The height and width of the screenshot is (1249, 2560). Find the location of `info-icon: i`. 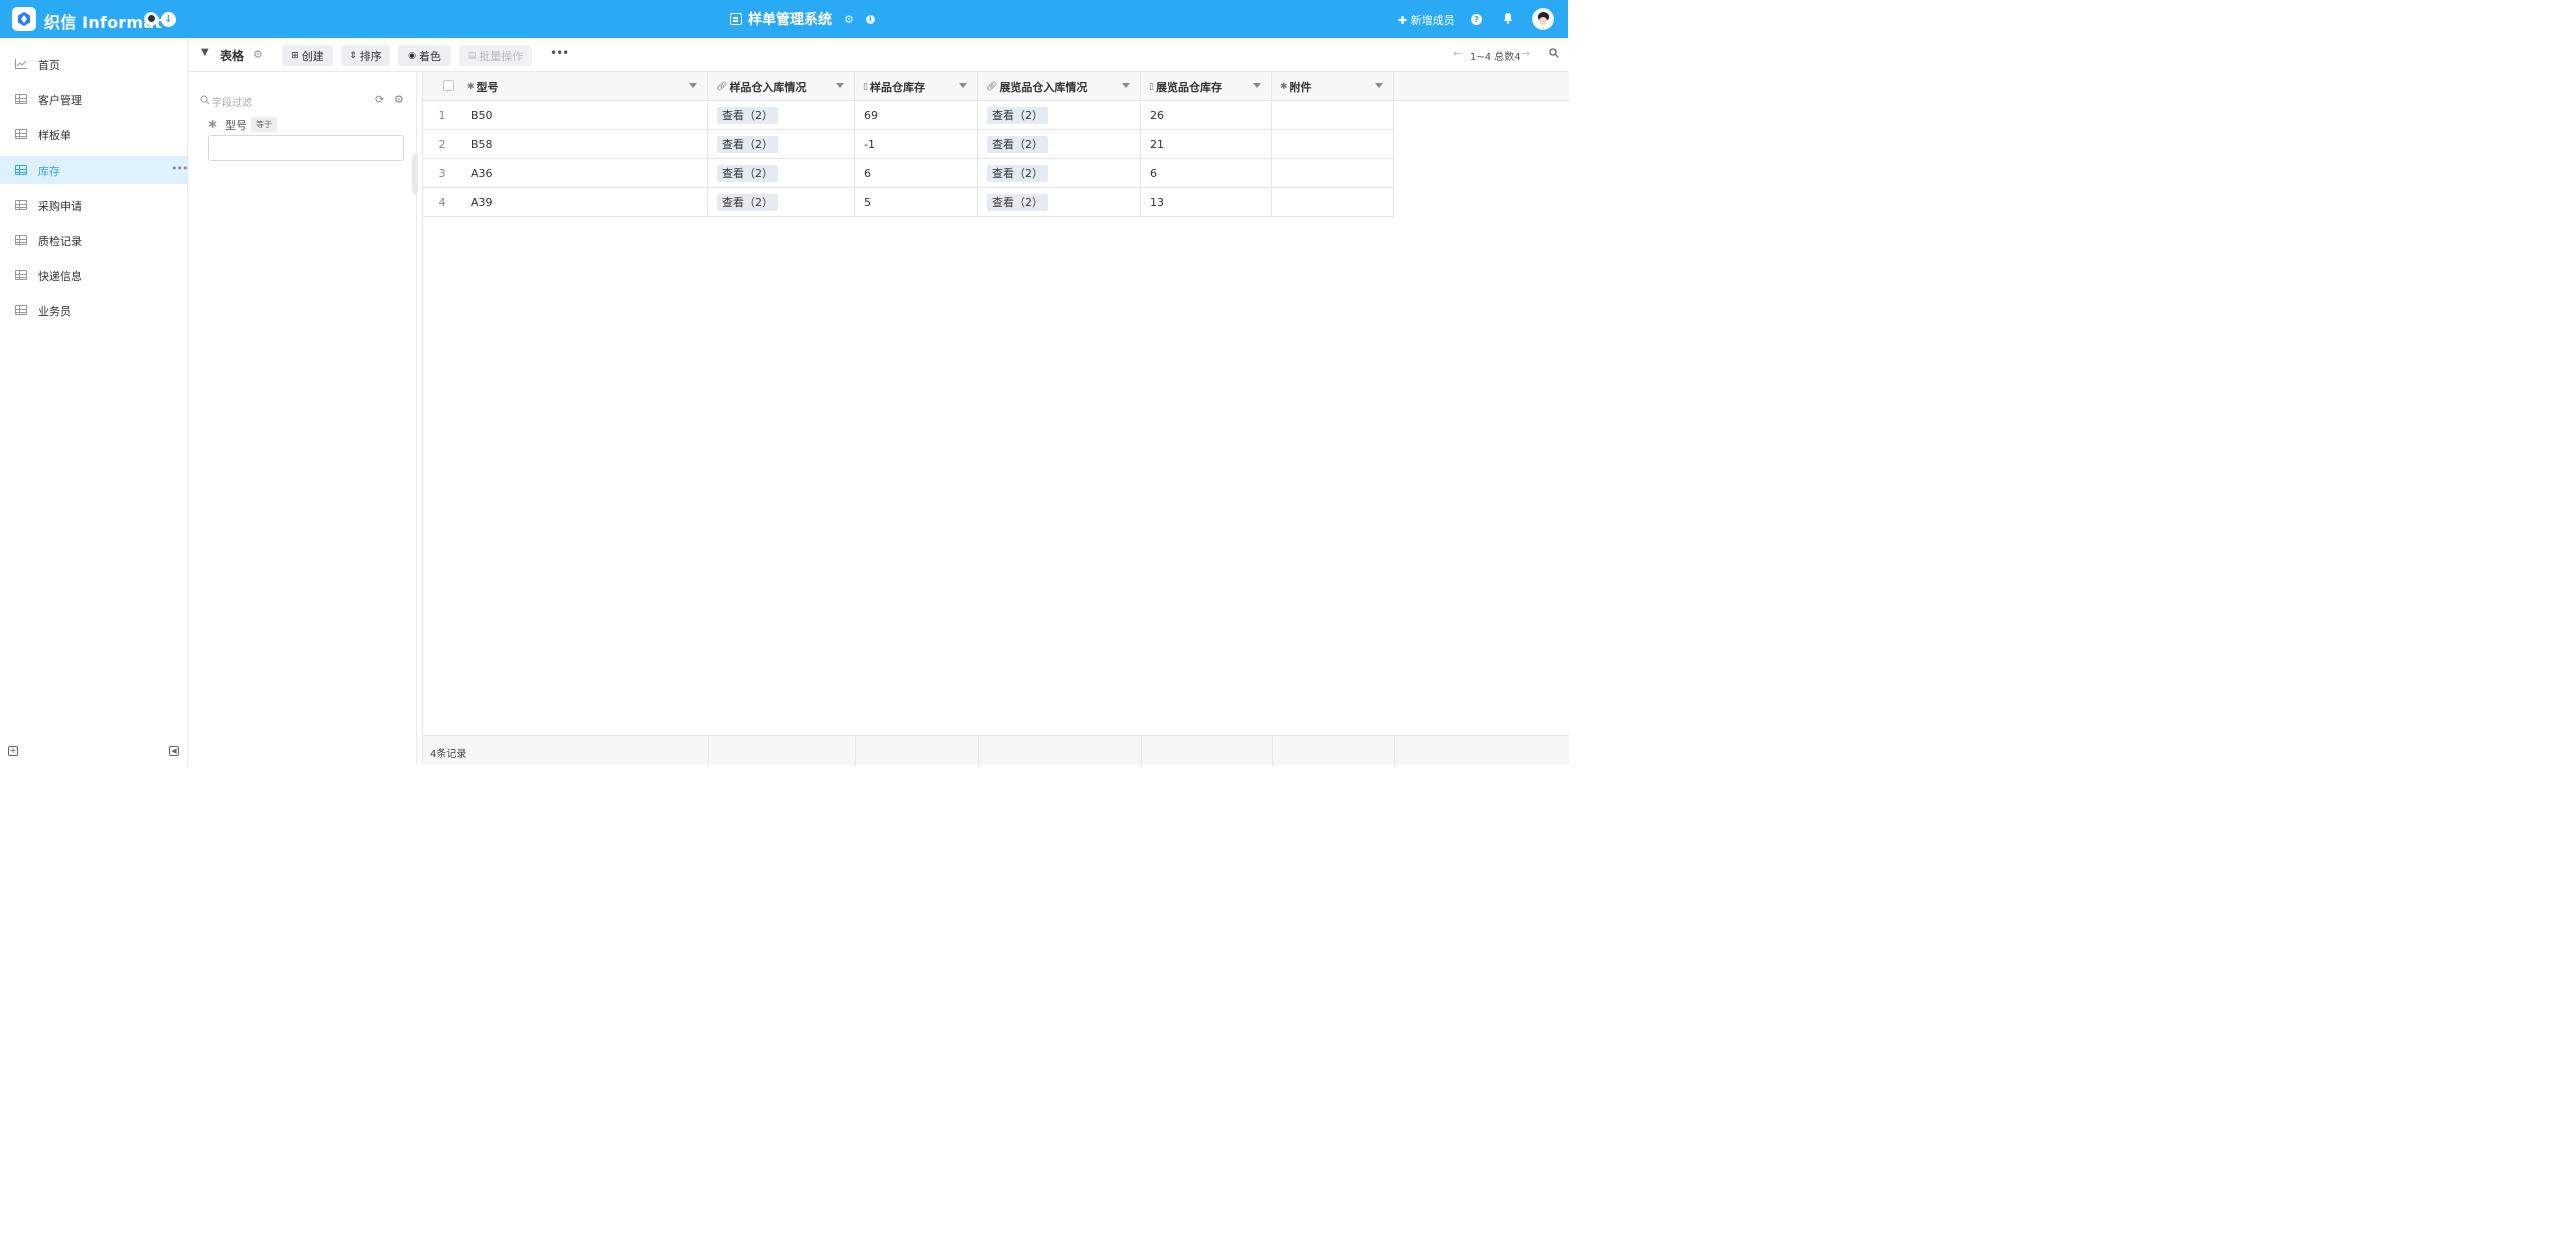

info-icon: i is located at coordinates (870, 19).